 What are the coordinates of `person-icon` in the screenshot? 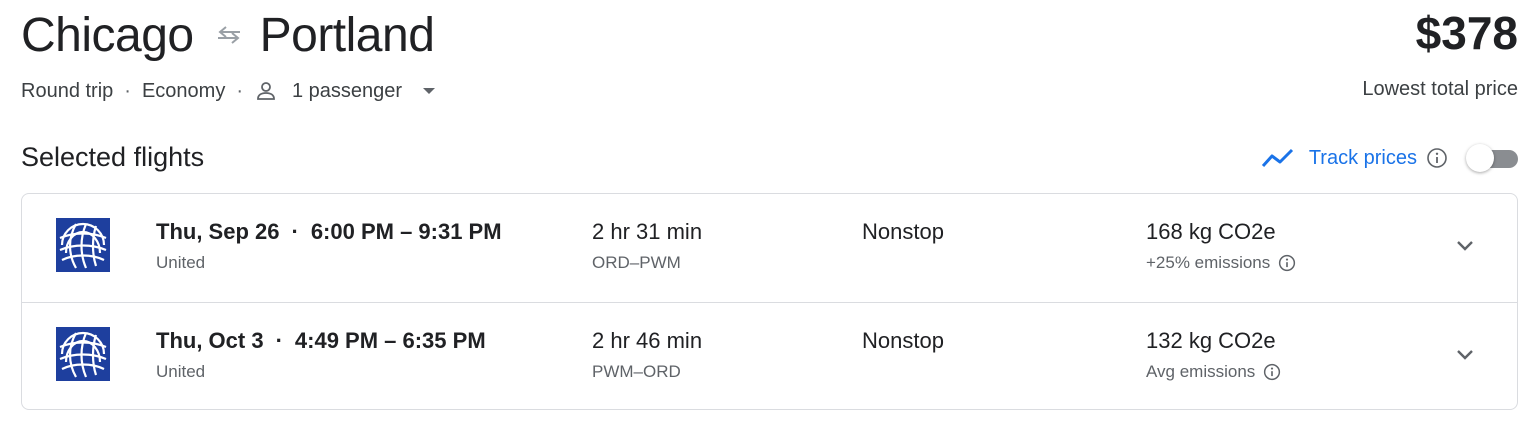 It's located at (266, 91).